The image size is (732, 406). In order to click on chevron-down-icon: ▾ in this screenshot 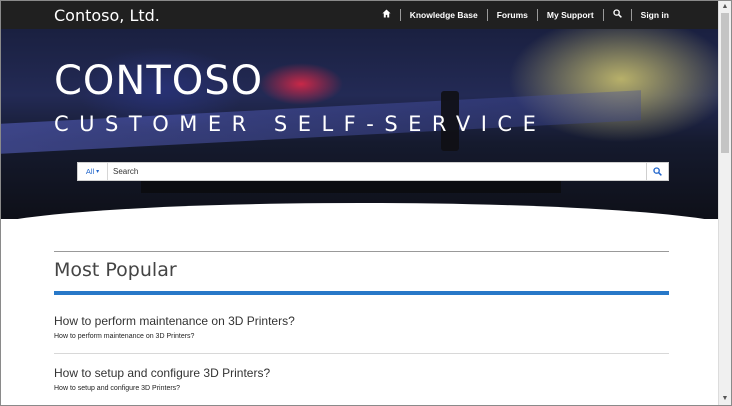, I will do `click(98, 172)`.